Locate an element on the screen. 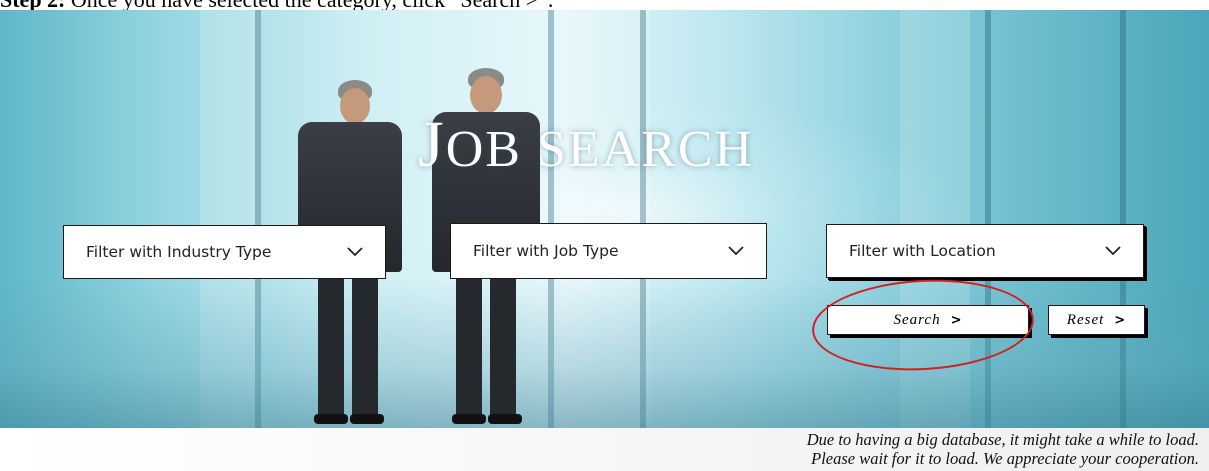  reset-button: Reset > is located at coordinates (1096, 320).